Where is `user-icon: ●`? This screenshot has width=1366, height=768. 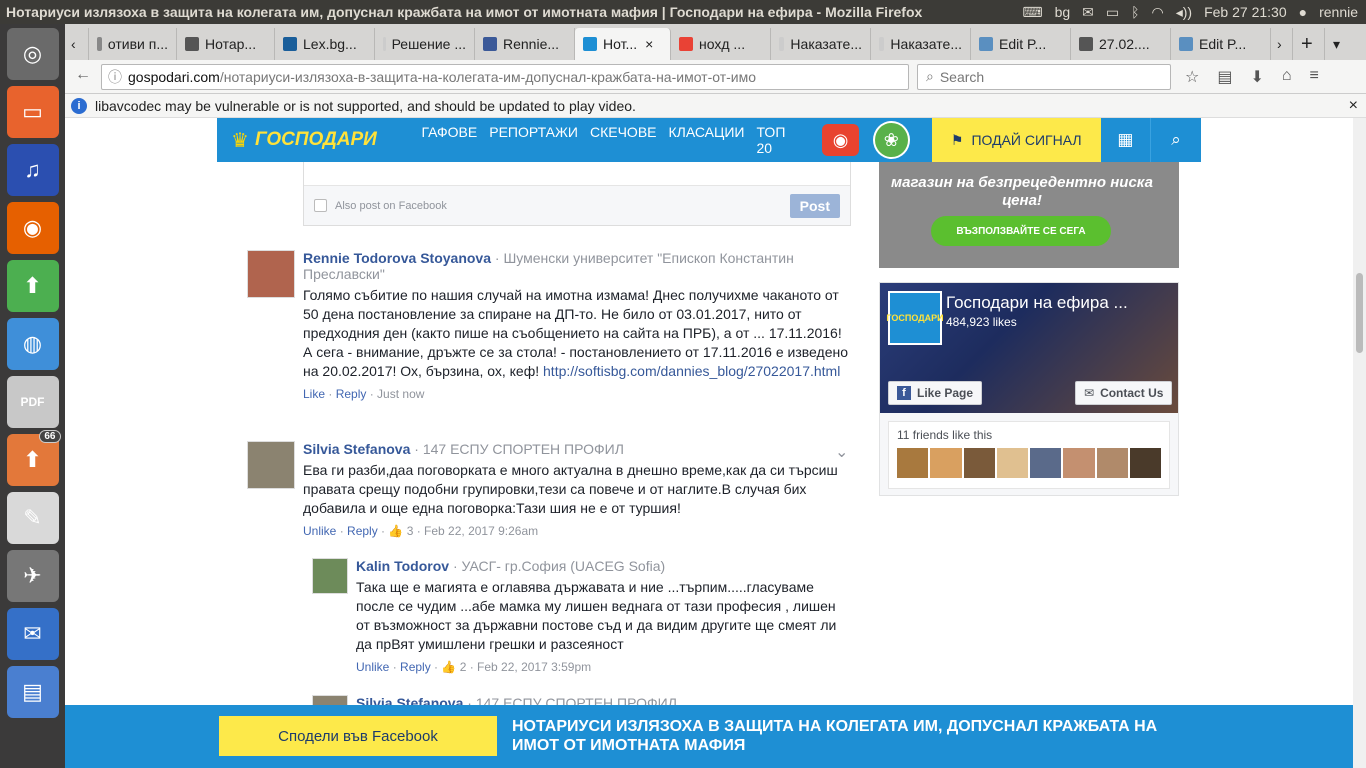
user-icon: ● is located at coordinates (1303, 12).